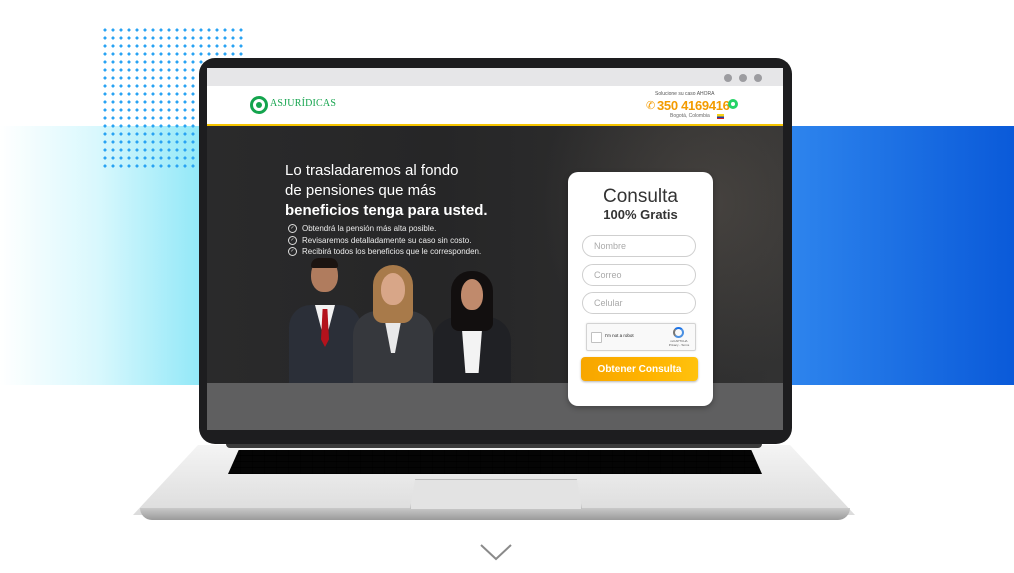 This screenshot has width=1014, height=573. Describe the element at coordinates (619, 335) in the screenshot. I see `recaptcha-label: I'm not a robot` at that location.